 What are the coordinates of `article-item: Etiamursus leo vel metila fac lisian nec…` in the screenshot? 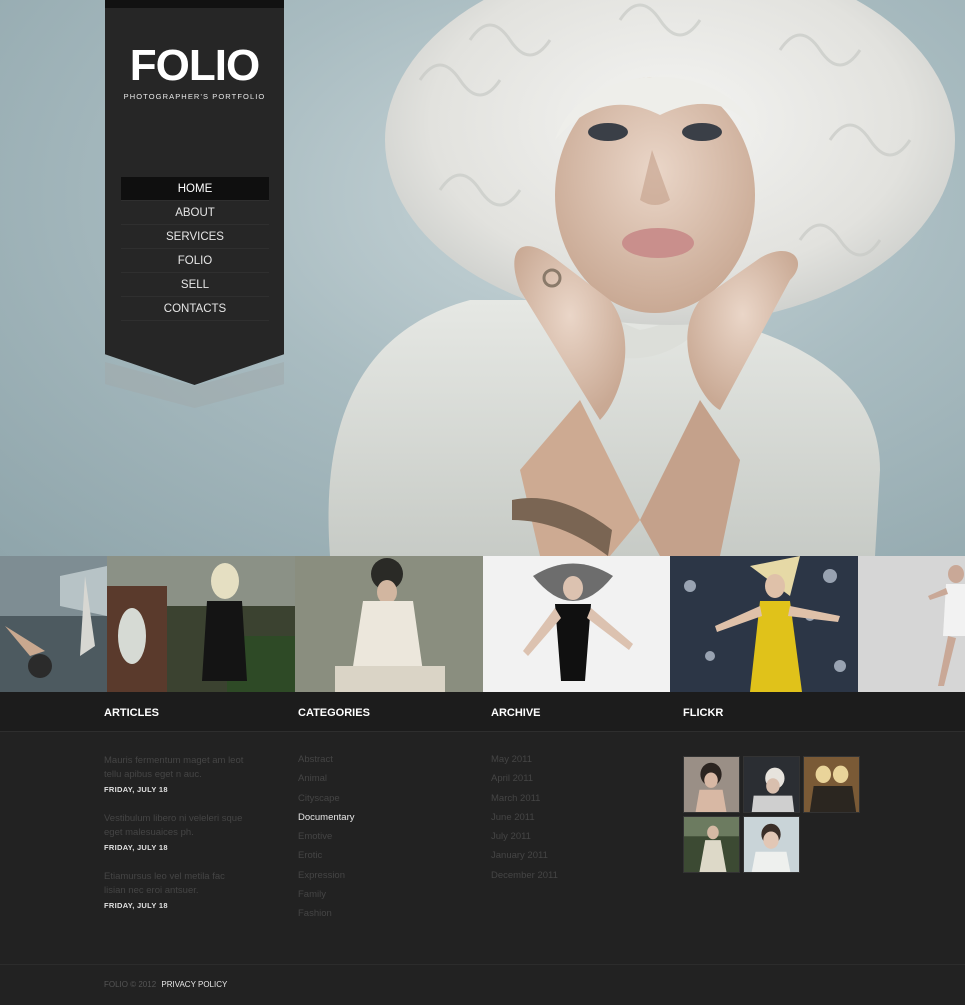 It's located at (174, 890).